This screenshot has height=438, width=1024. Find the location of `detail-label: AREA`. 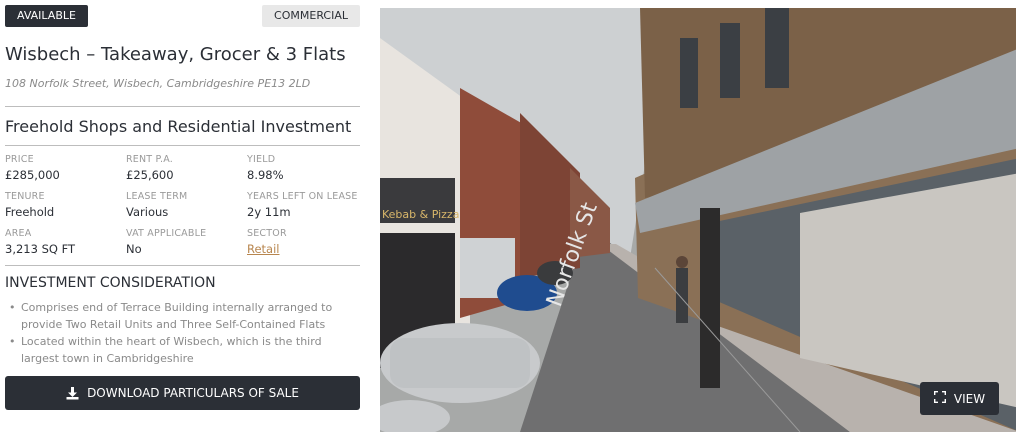

detail-label: AREA is located at coordinates (18, 233).